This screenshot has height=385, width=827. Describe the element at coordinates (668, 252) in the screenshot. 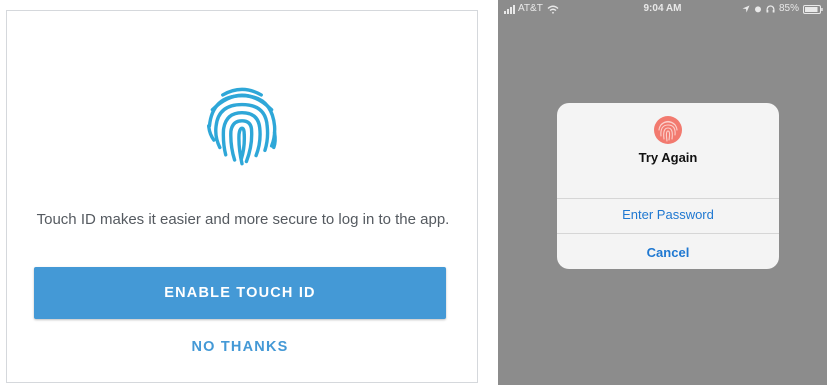

I see `cancel-button: Cancel` at that location.